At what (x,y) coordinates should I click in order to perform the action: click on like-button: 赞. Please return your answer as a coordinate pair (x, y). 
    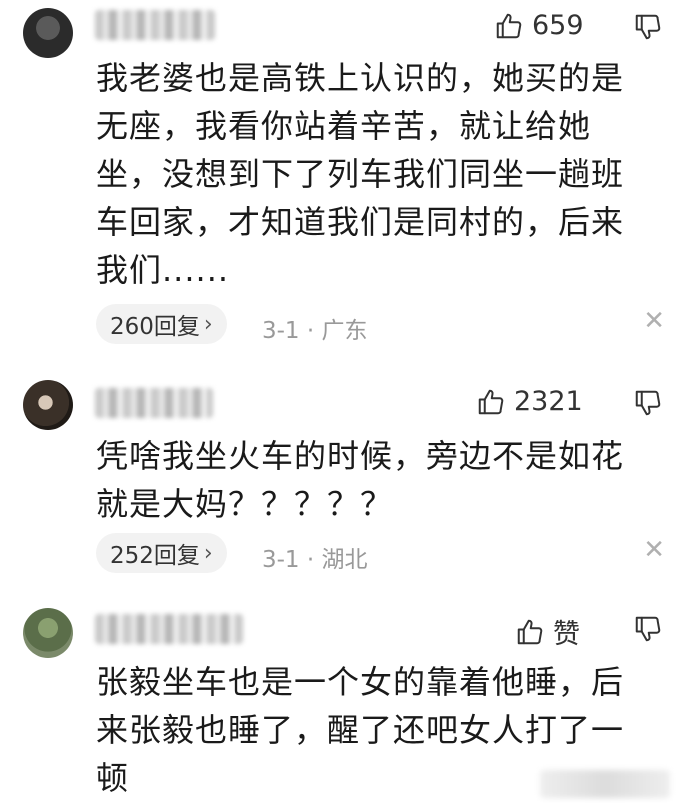
    Looking at the image, I should click on (547, 631).